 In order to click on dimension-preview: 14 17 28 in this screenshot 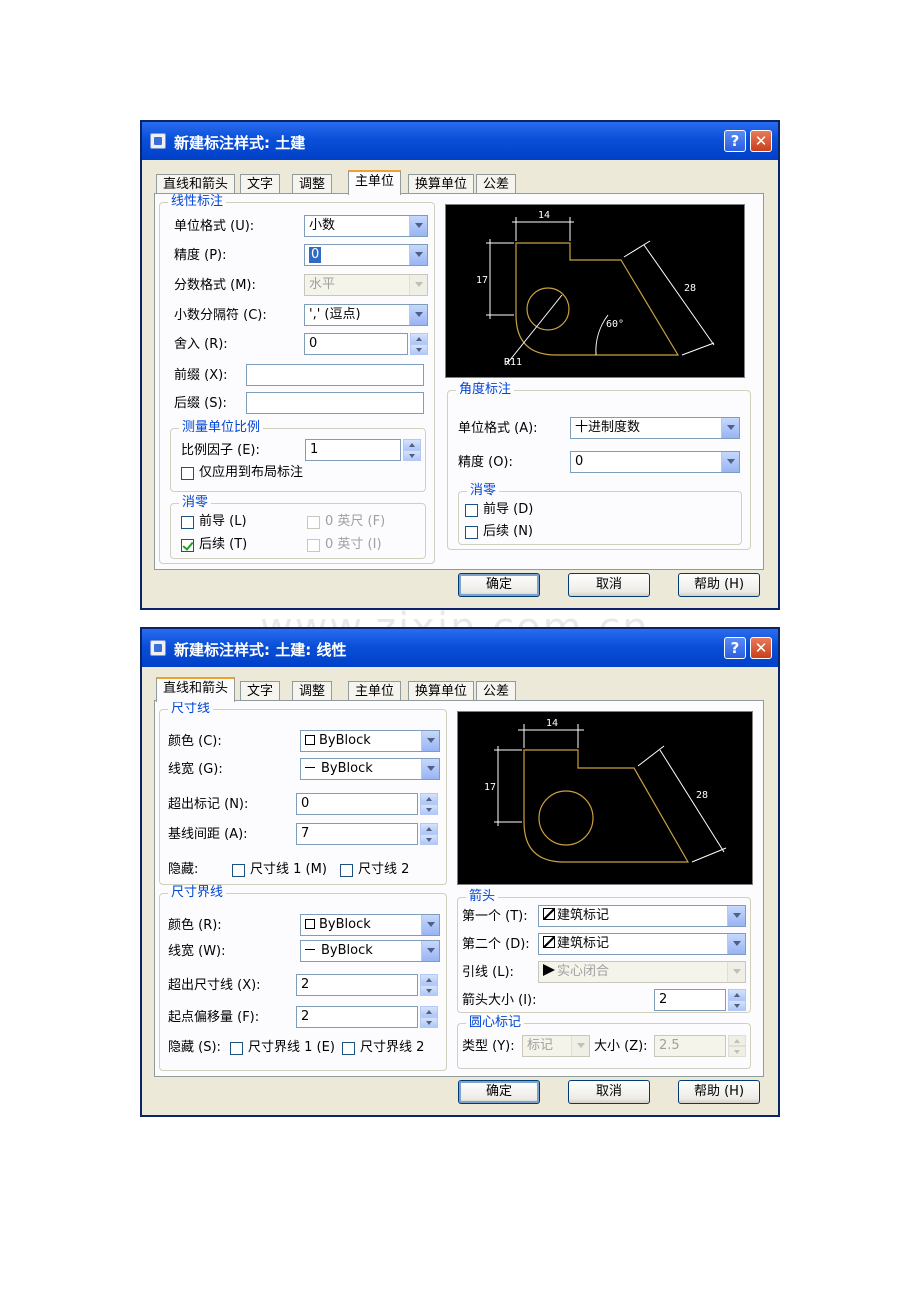, I will do `click(605, 798)`.